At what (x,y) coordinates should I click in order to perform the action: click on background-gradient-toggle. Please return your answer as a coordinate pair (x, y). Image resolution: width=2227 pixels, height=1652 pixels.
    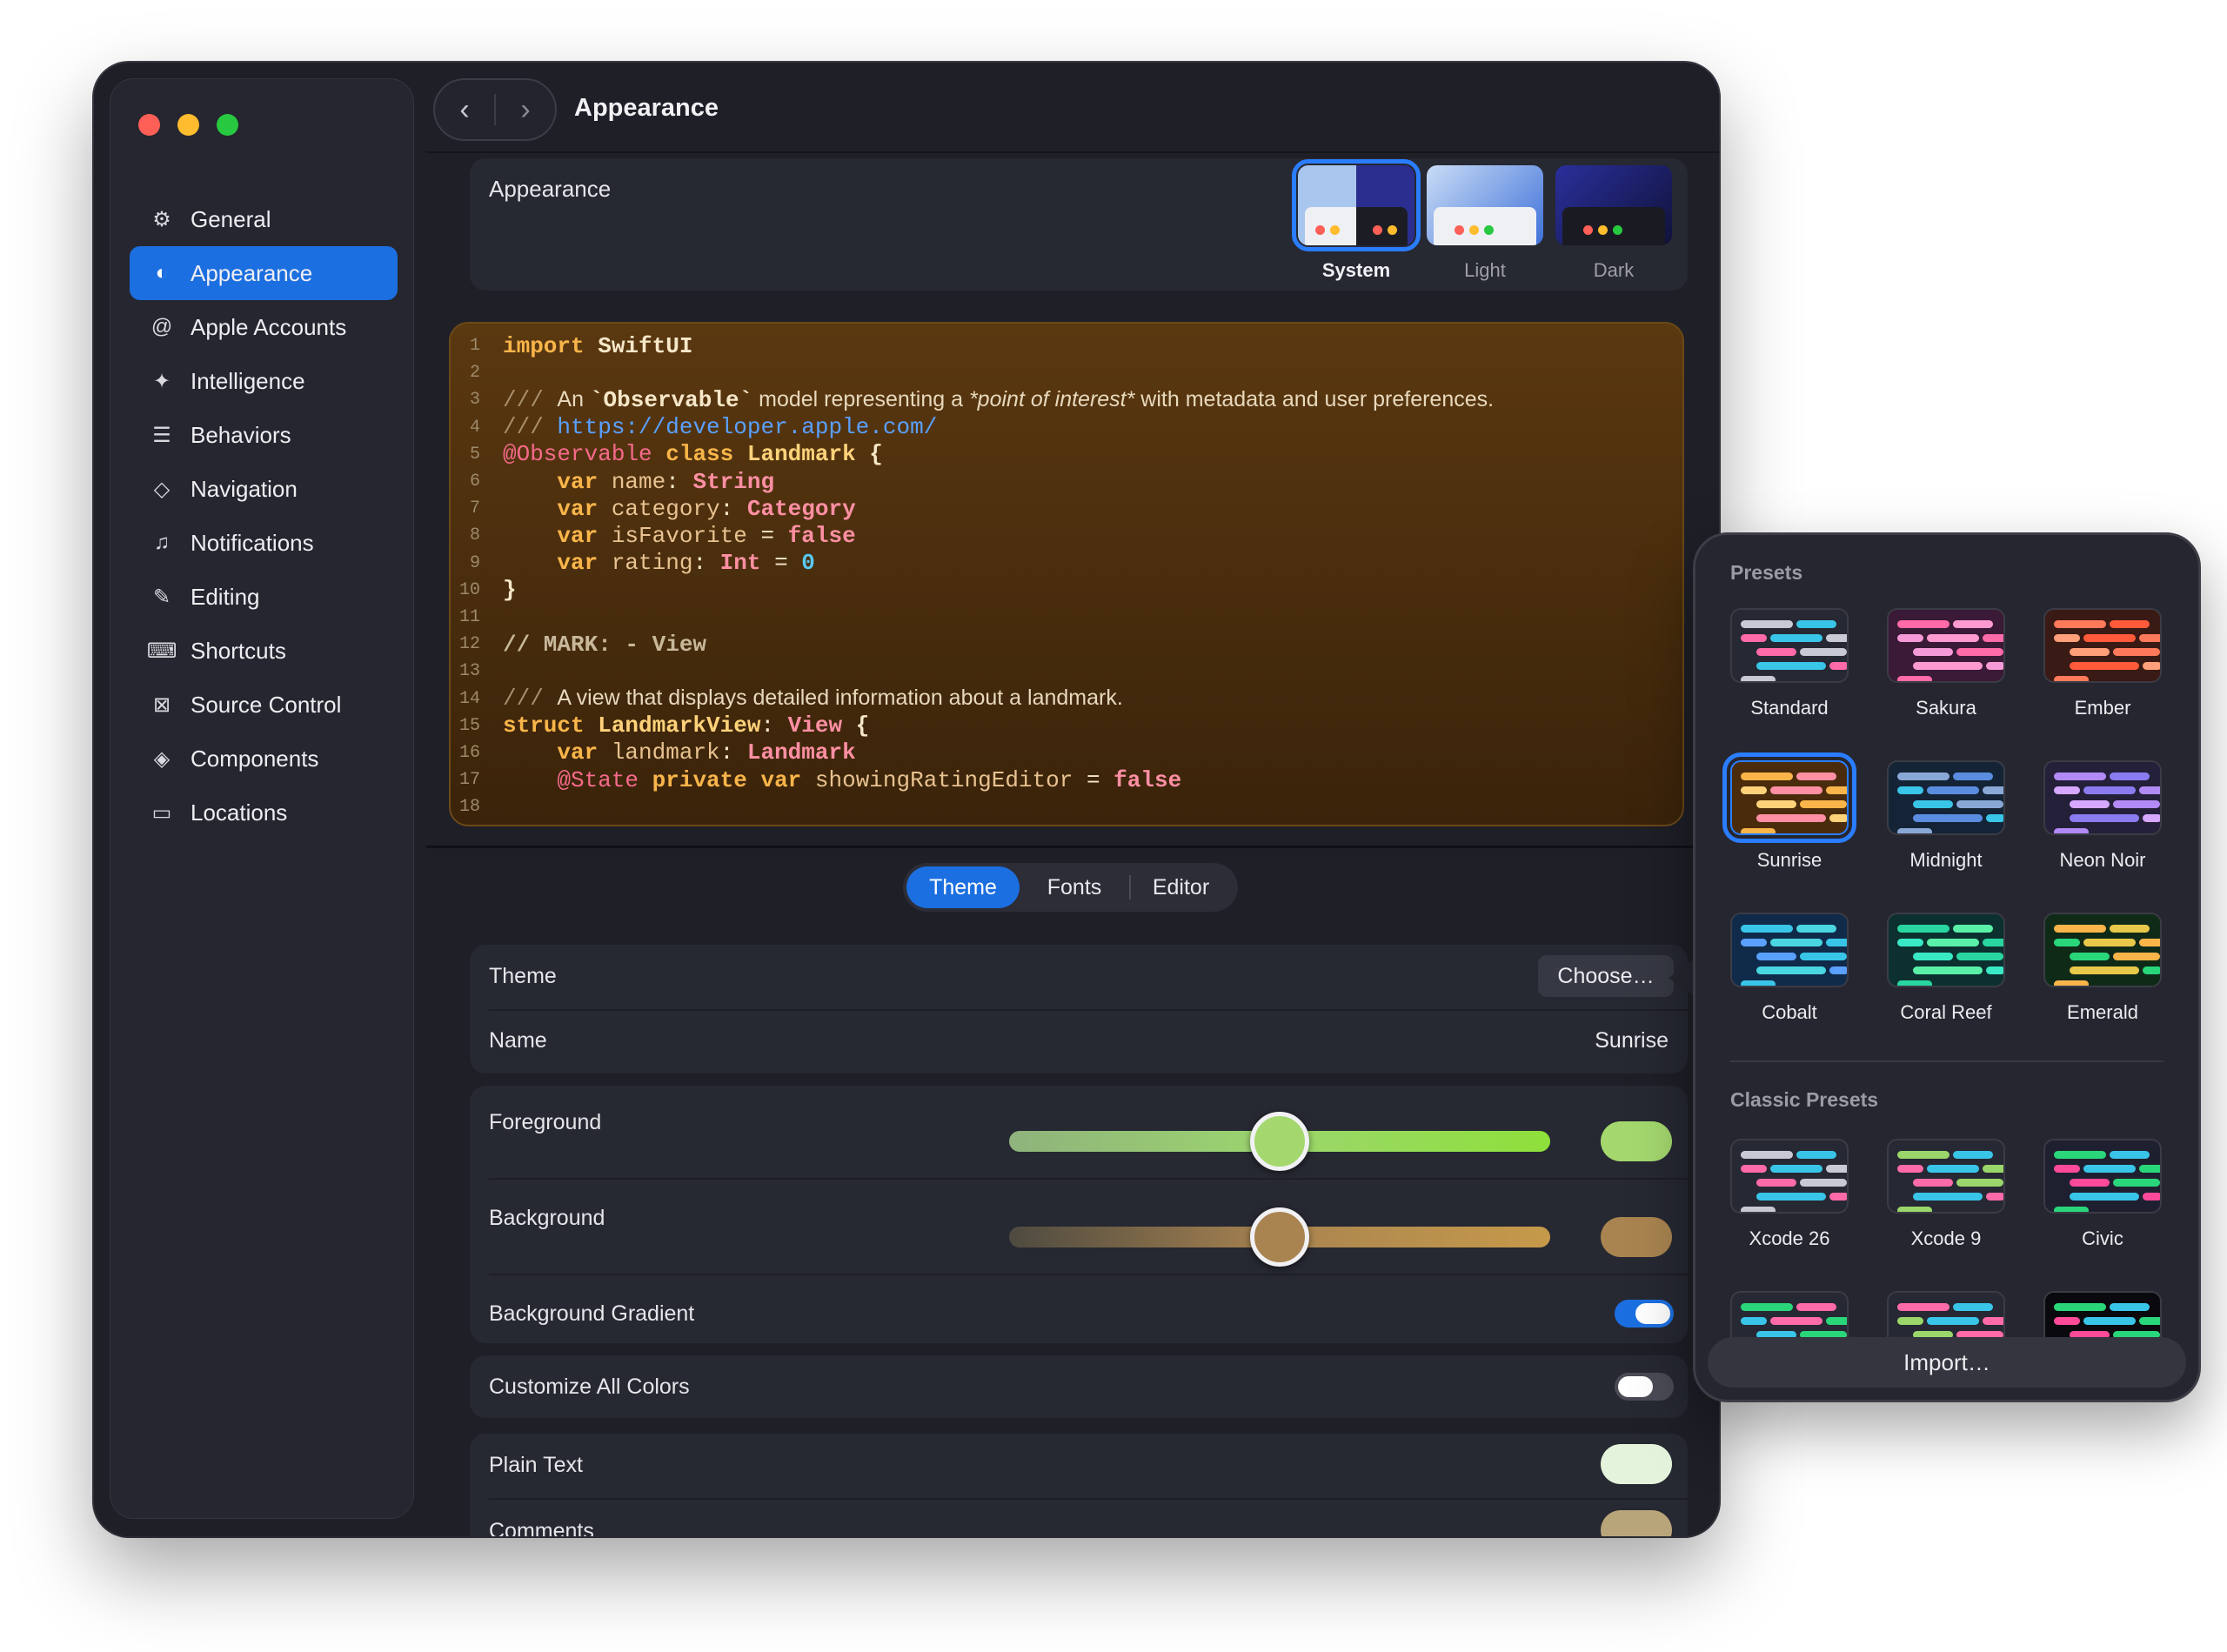
    Looking at the image, I should click on (1644, 1314).